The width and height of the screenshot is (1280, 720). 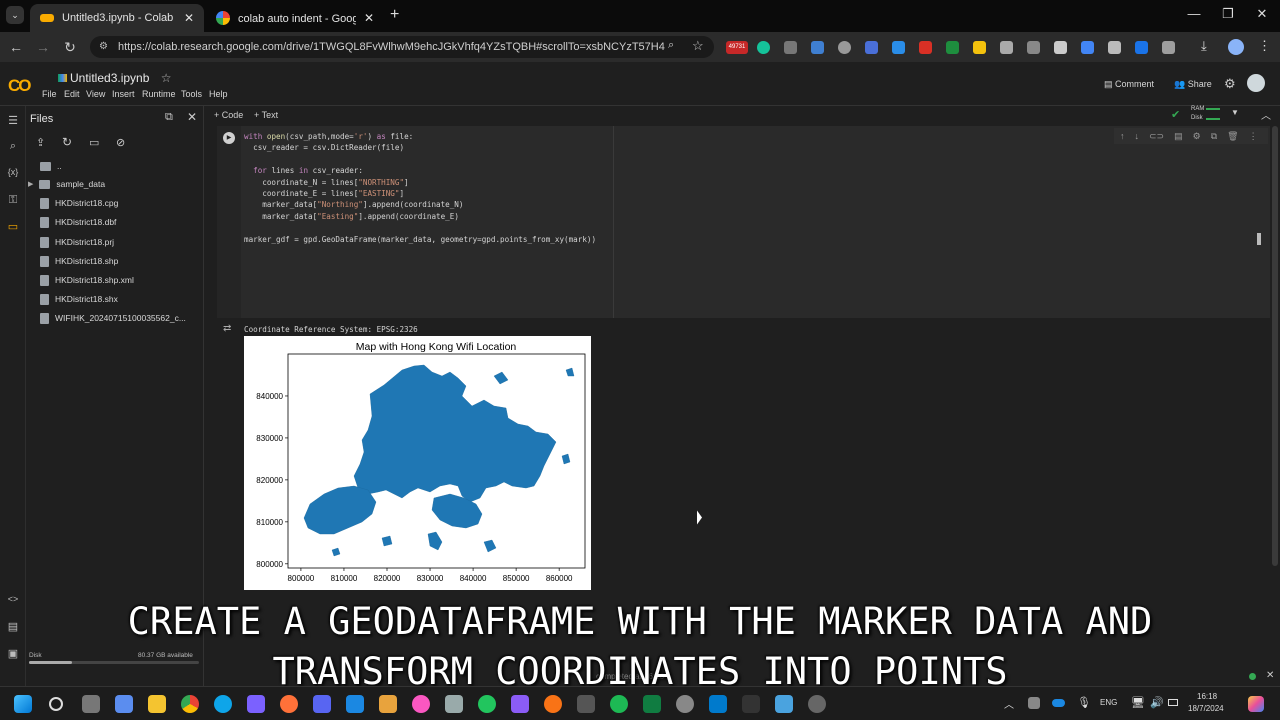 What do you see at coordinates (1253, 136) in the screenshot?
I see `more-options-icon: ⋮` at bounding box center [1253, 136].